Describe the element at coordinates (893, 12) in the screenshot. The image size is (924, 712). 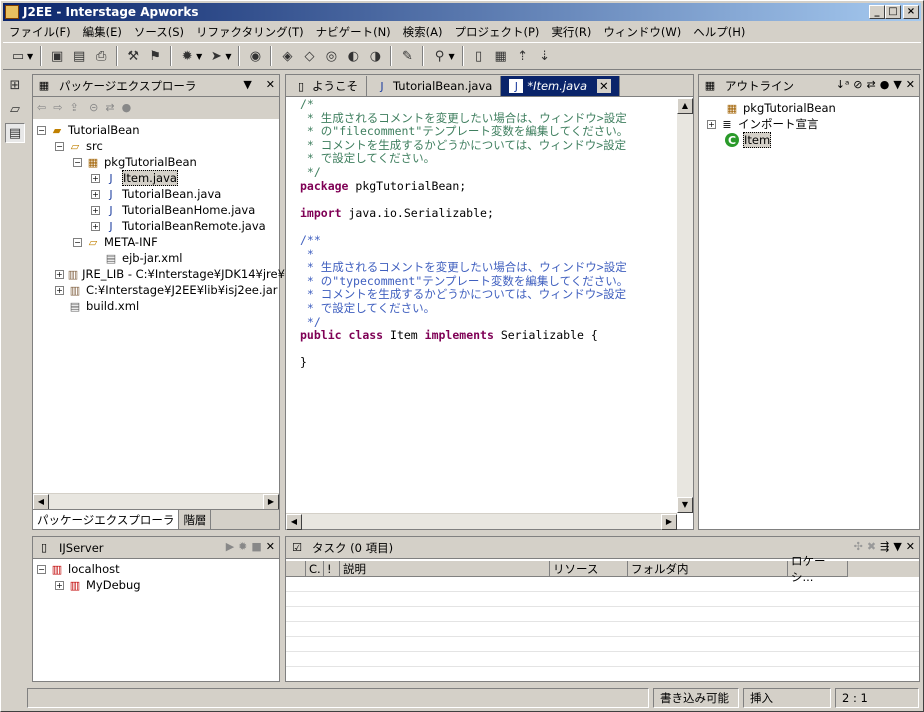
I see `maximize-button: □` at that location.